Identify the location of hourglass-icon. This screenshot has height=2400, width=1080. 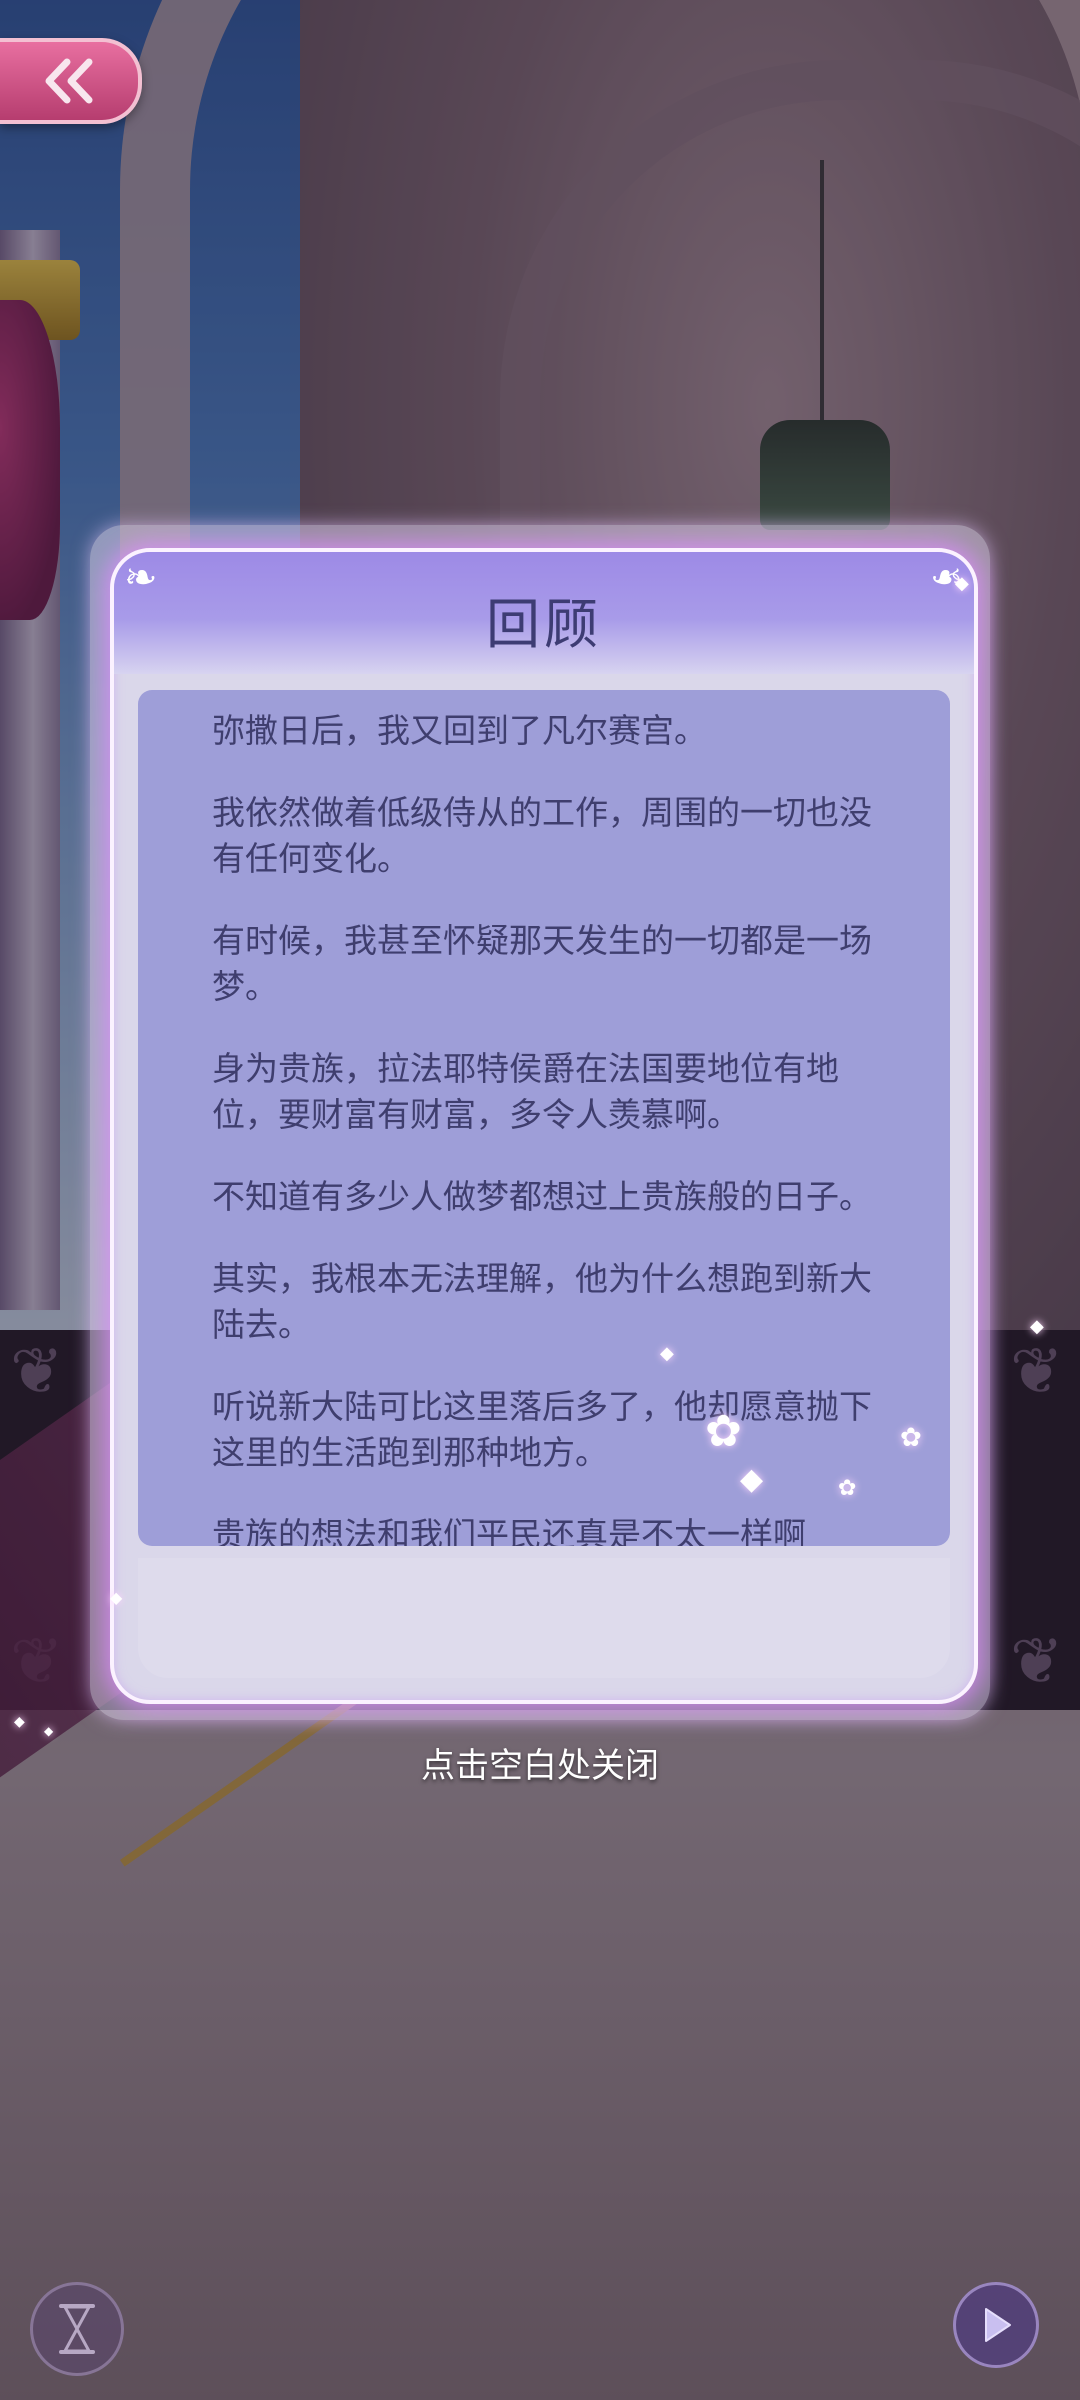
(77, 2329).